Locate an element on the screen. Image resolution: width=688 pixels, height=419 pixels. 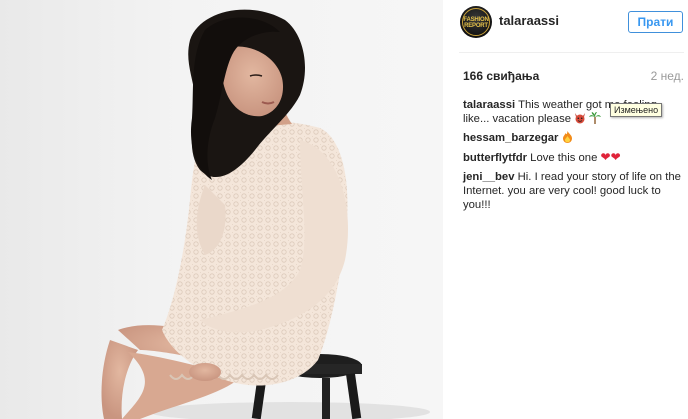
post-header: FASHION REPORT talaraassi Прати is located at coordinates (565, 27).